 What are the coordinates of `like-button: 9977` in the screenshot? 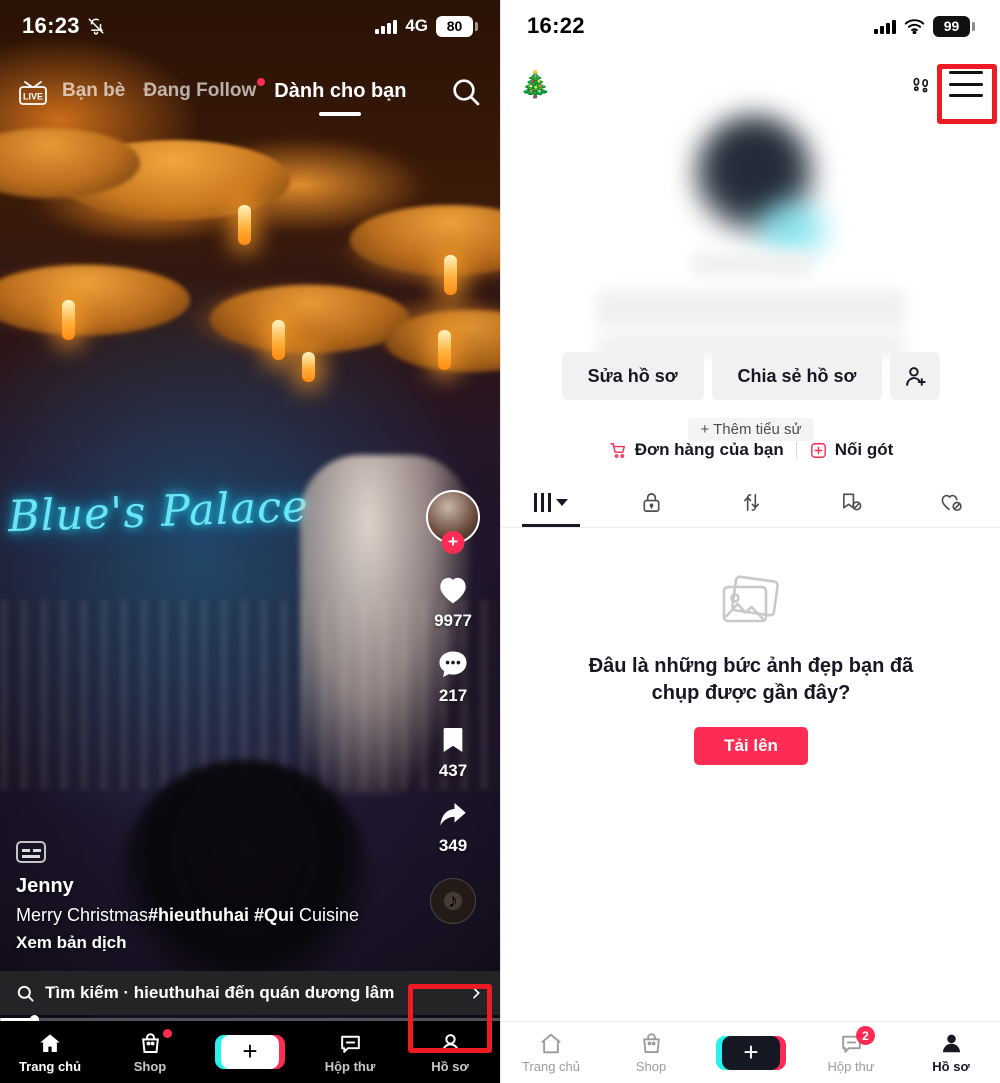 It's located at (453, 600).